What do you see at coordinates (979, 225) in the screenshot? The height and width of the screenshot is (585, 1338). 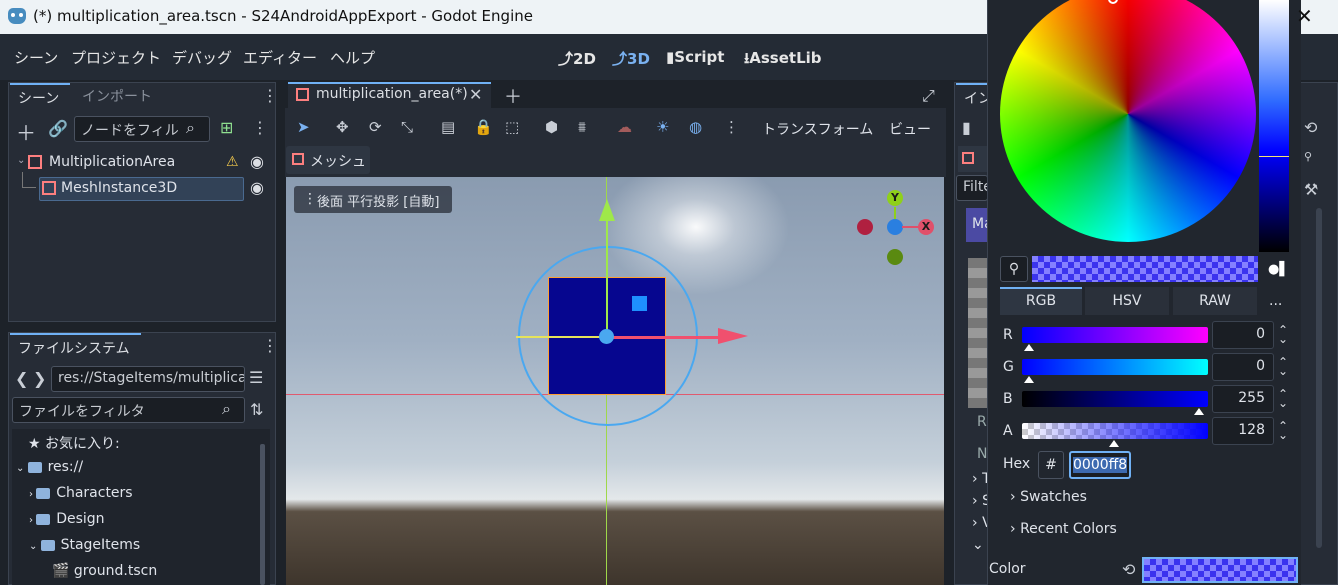 I see `material-section: Ma` at bounding box center [979, 225].